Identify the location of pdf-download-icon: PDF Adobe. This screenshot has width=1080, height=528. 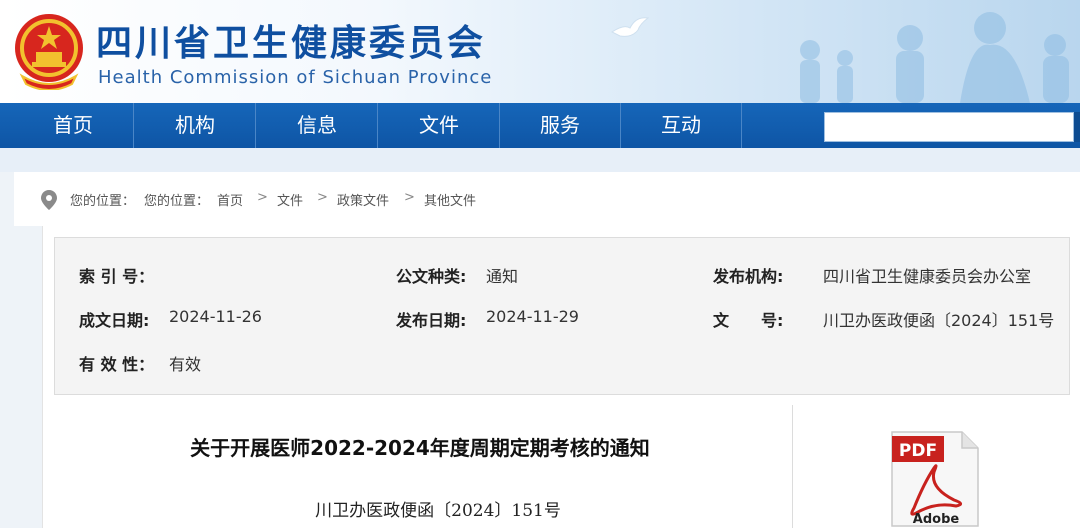
(934, 478).